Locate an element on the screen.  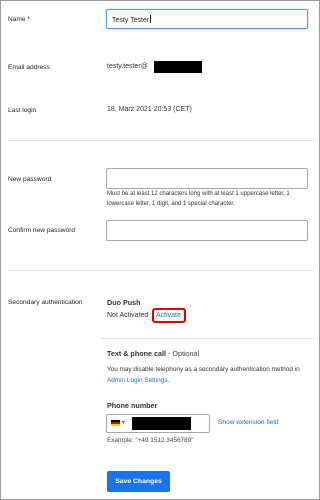
phone-number-redaction is located at coordinates (161, 423).